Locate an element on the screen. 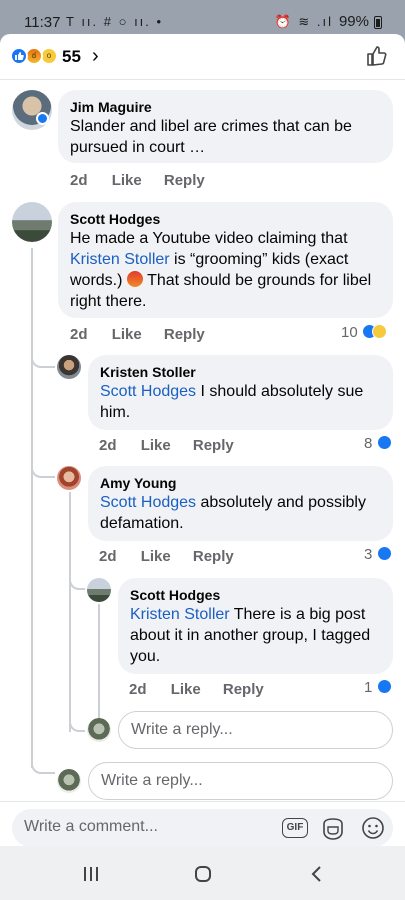 The width and height of the screenshot is (405, 900). emoji-icon is located at coordinates (373, 828).